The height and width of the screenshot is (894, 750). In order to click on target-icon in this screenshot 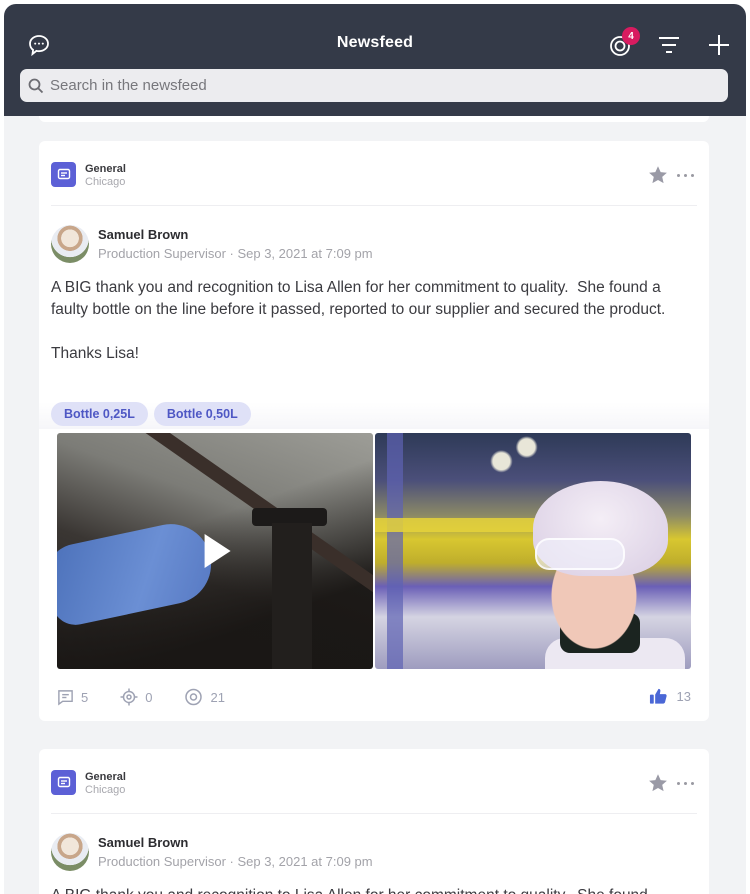, I will do `click(129, 697)`.